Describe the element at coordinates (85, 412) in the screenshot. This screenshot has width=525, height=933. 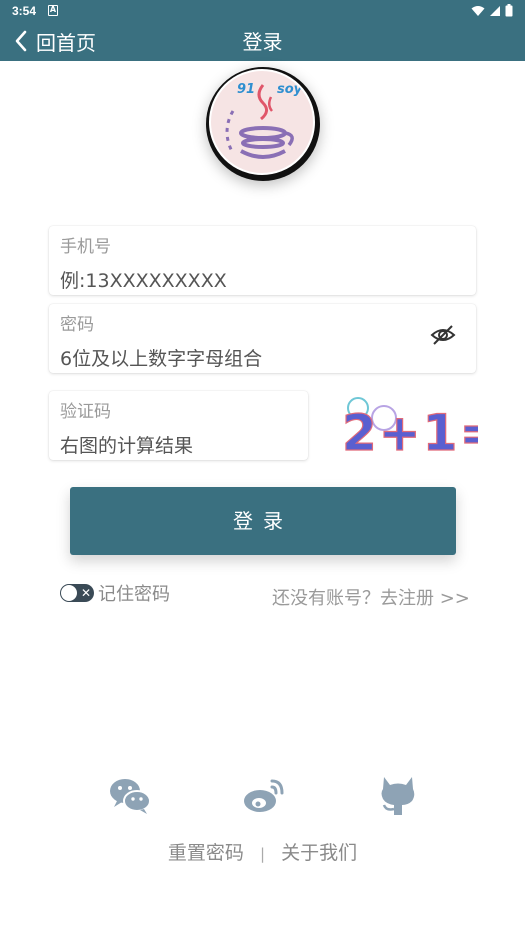
I see `captcha-label: 验证码` at that location.